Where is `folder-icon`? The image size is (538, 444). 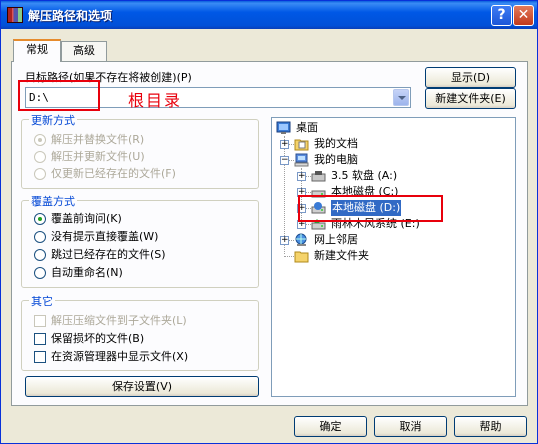 folder-icon is located at coordinates (301, 257).